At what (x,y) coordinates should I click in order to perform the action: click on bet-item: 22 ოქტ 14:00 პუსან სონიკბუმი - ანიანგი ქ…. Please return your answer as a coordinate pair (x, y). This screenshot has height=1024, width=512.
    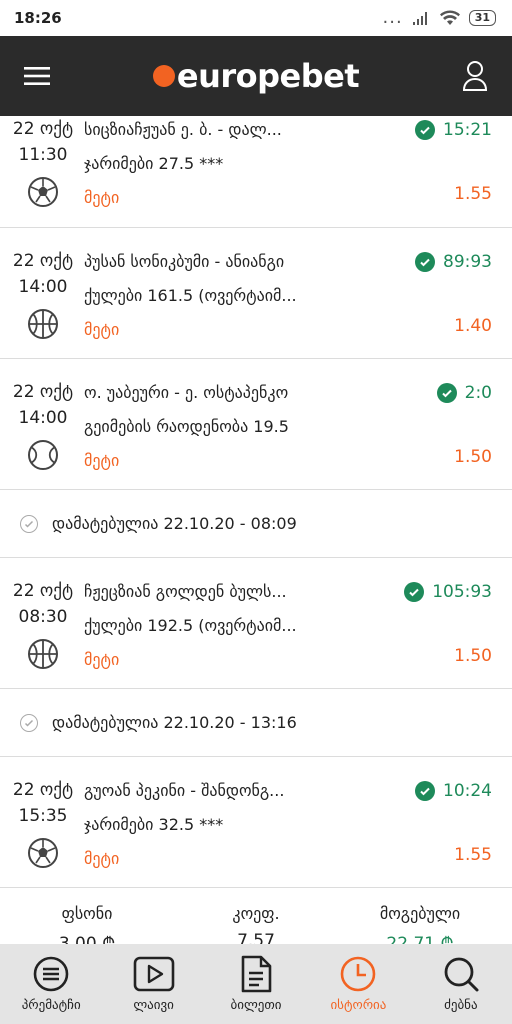
    Looking at the image, I should click on (256, 293).